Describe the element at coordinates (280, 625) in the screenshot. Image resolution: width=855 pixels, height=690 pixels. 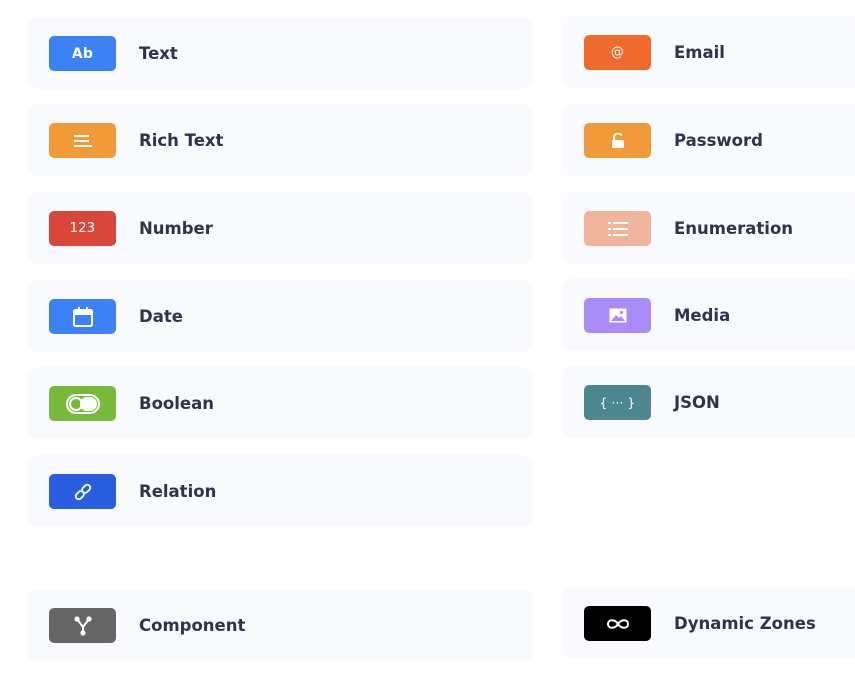
I see `field-type-component: Component` at that location.